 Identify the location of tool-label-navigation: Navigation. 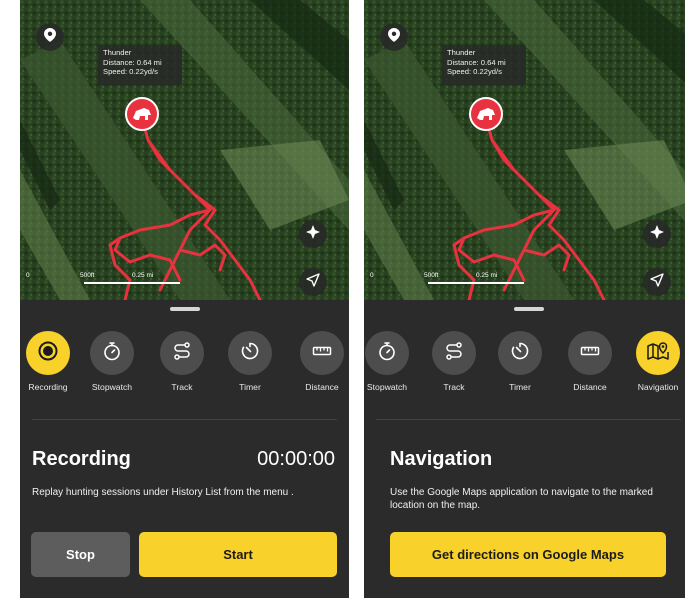
(658, 387).